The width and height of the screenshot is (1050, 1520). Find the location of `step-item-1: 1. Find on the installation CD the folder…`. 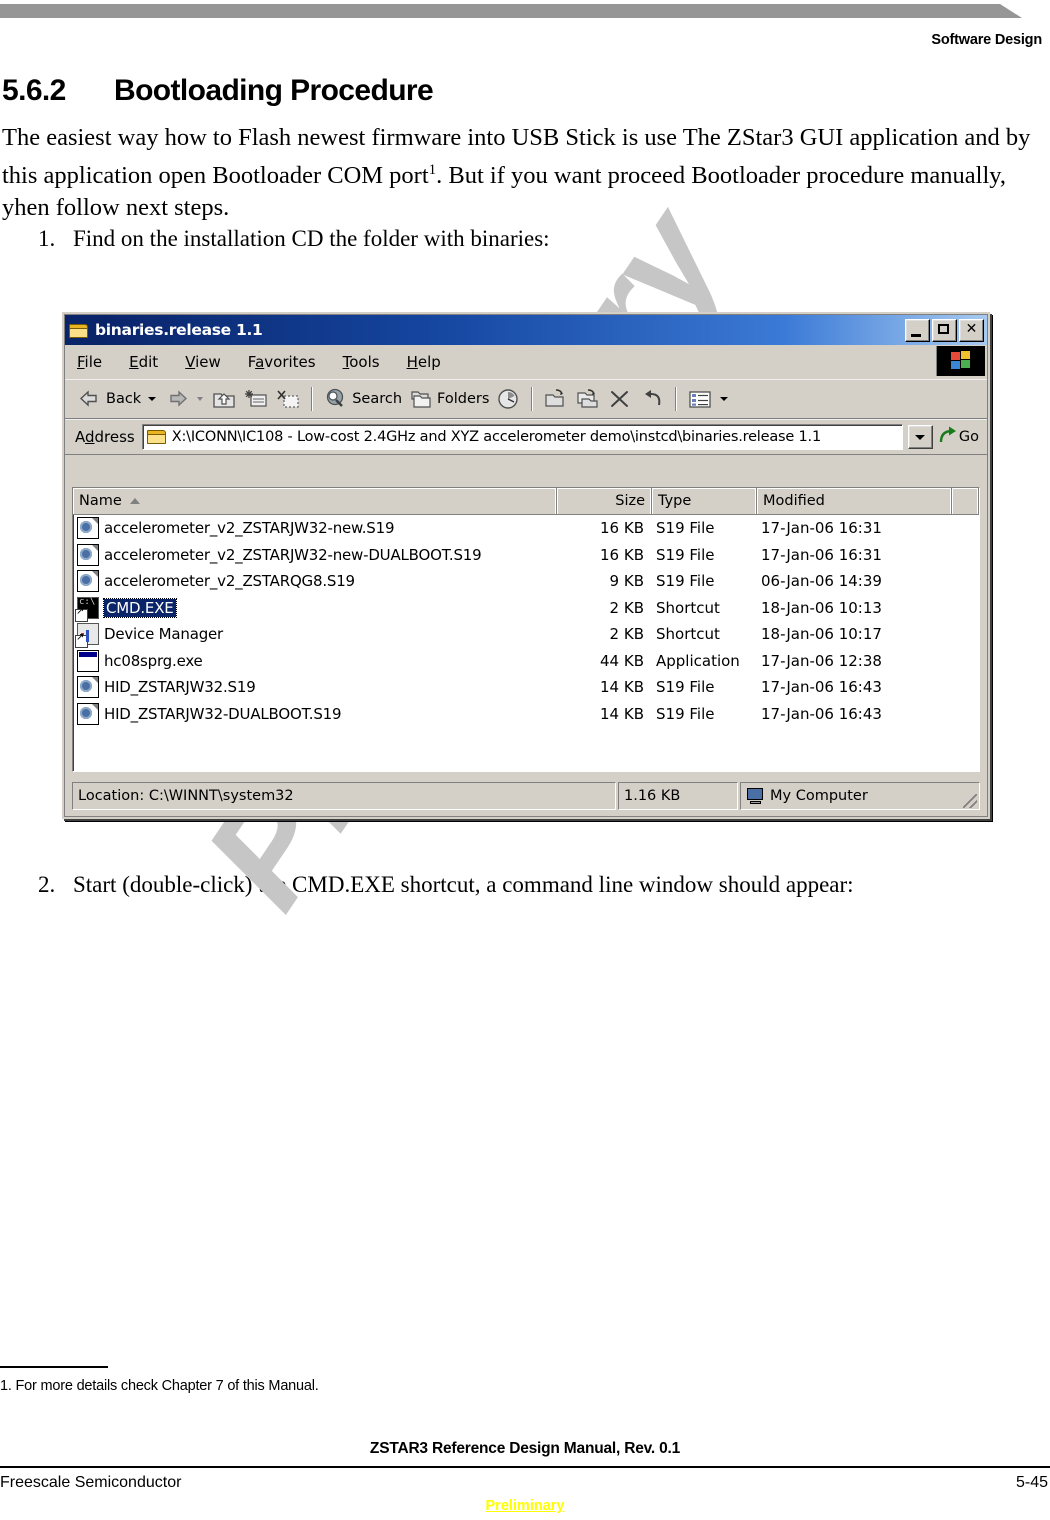

step-item-1: 1. Find on the installation CD the folder… is located at coordinates (294, 239).